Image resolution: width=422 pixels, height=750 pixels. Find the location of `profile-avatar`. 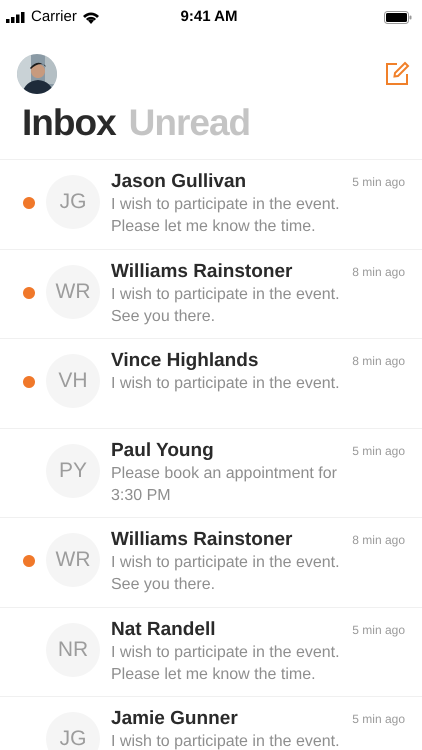

profile-avatar is located at coordinates (37, 74).